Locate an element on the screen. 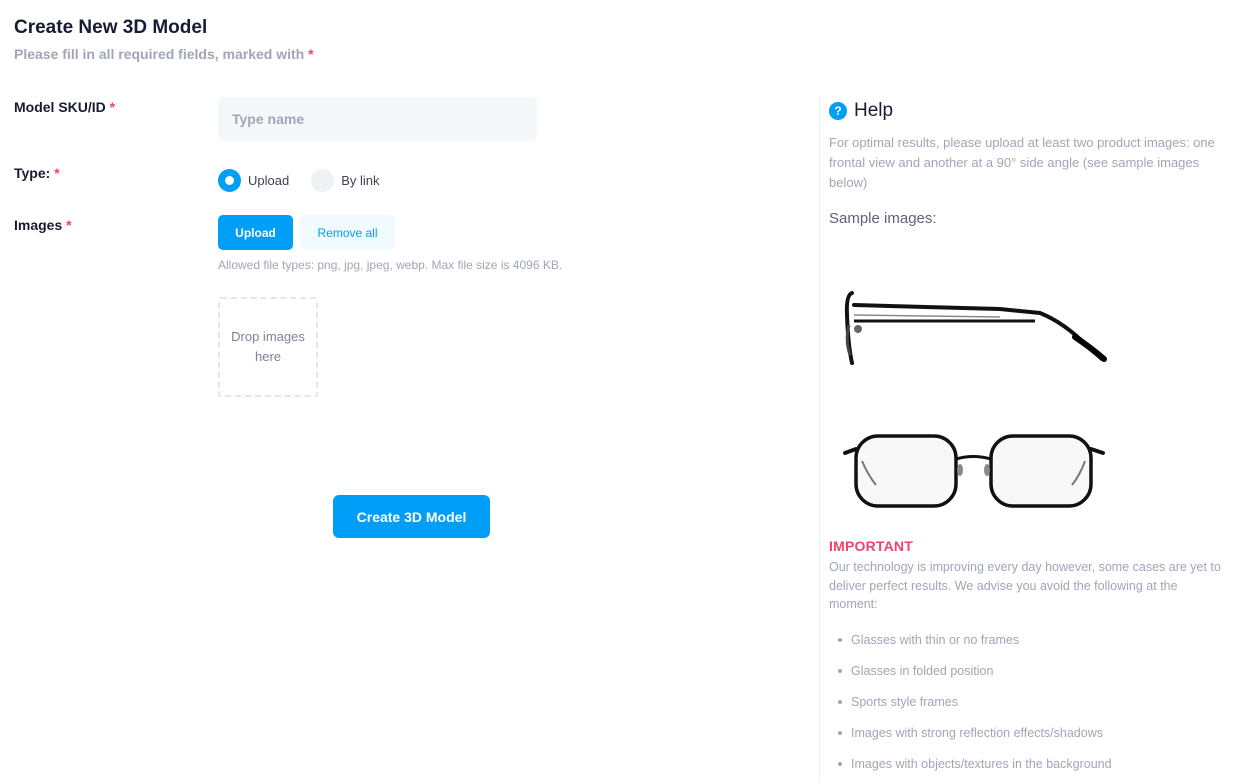 The image size is (1235, 783). radio-upload-label: Upload is located at coordinates (269, 180).